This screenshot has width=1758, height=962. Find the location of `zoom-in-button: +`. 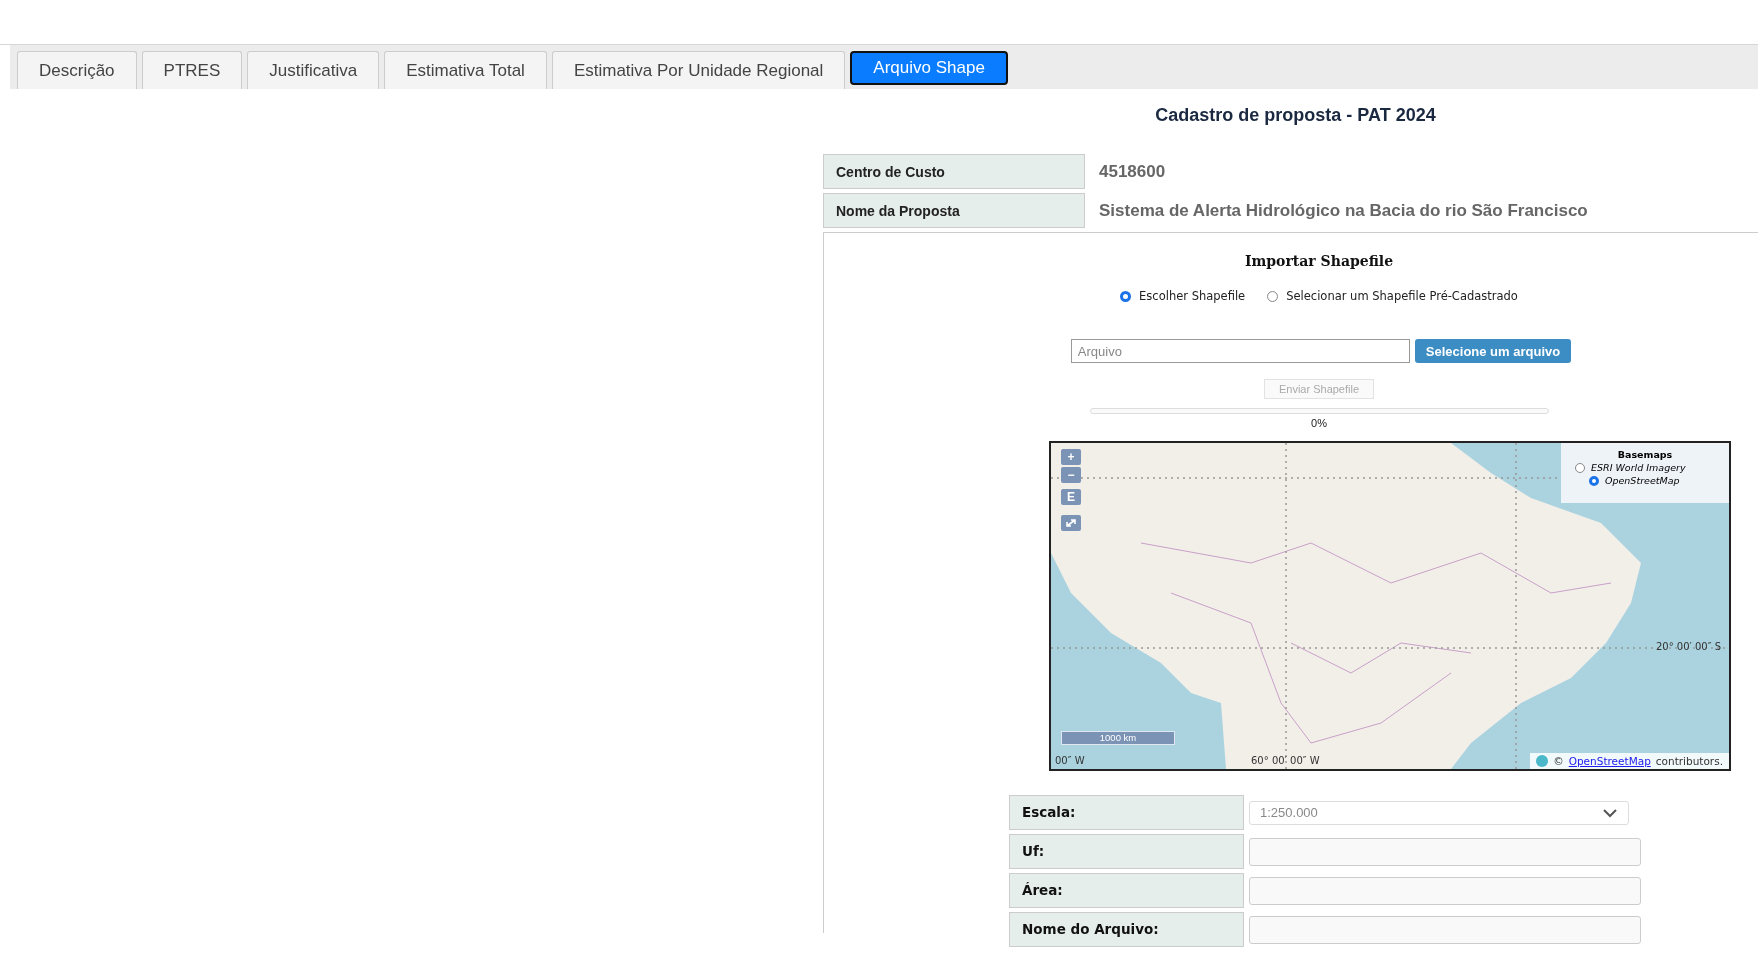

zoom-in-button: + is located at coordinates (1071, 457).